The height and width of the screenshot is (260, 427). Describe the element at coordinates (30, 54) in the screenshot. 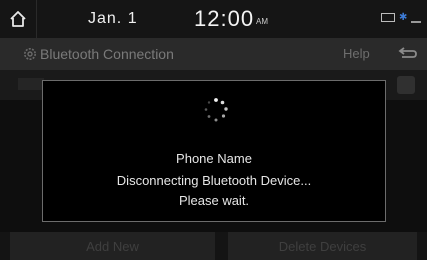

I see `gear-icon` at that location.